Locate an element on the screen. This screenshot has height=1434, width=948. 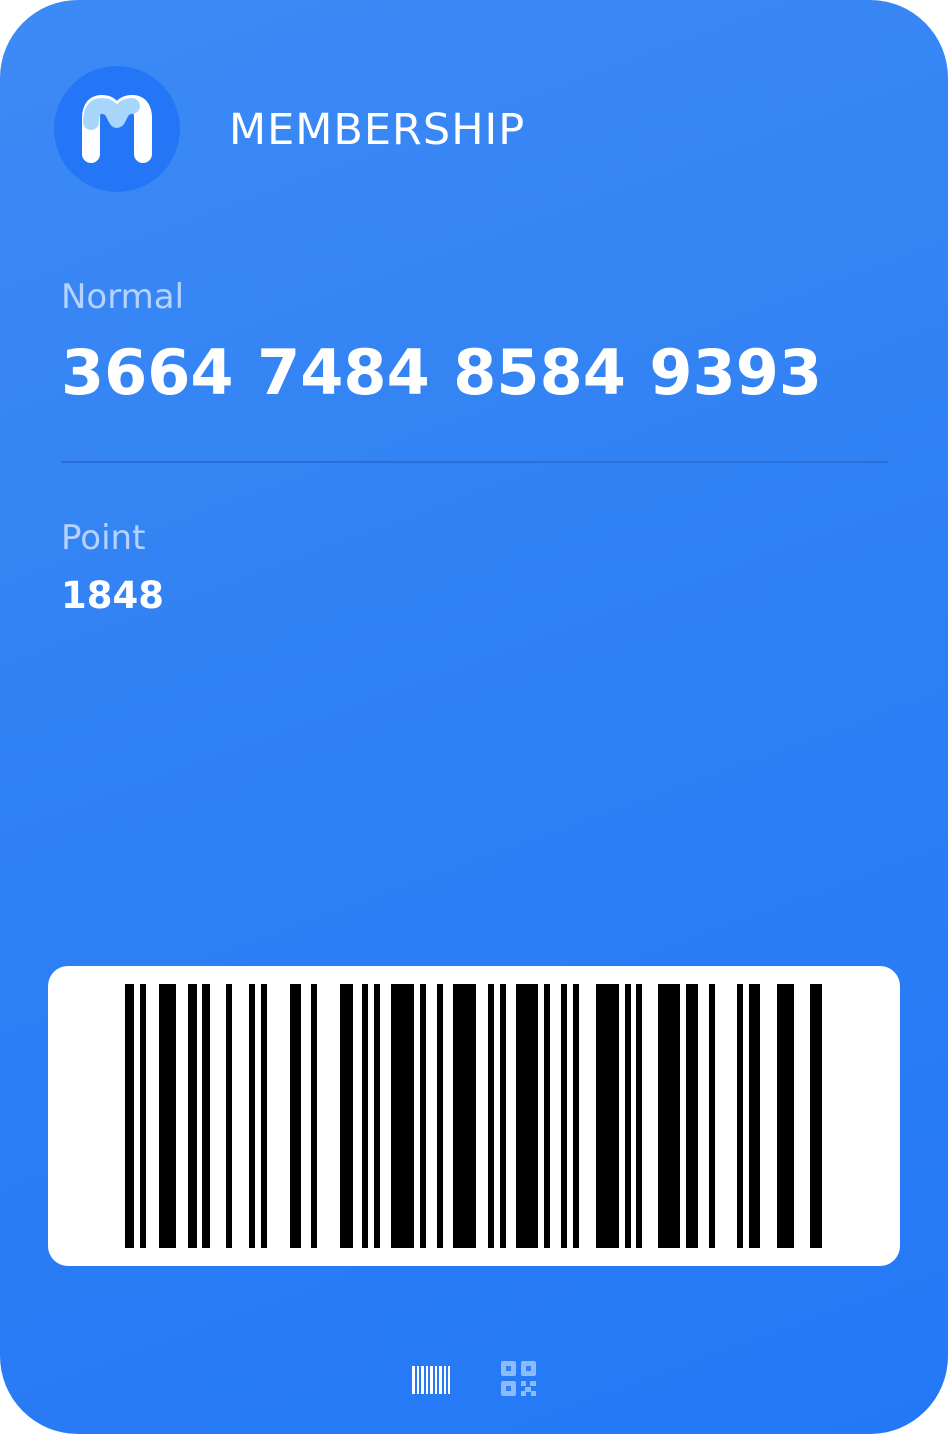
barcode-icon is located at coordinates (431, 1378).